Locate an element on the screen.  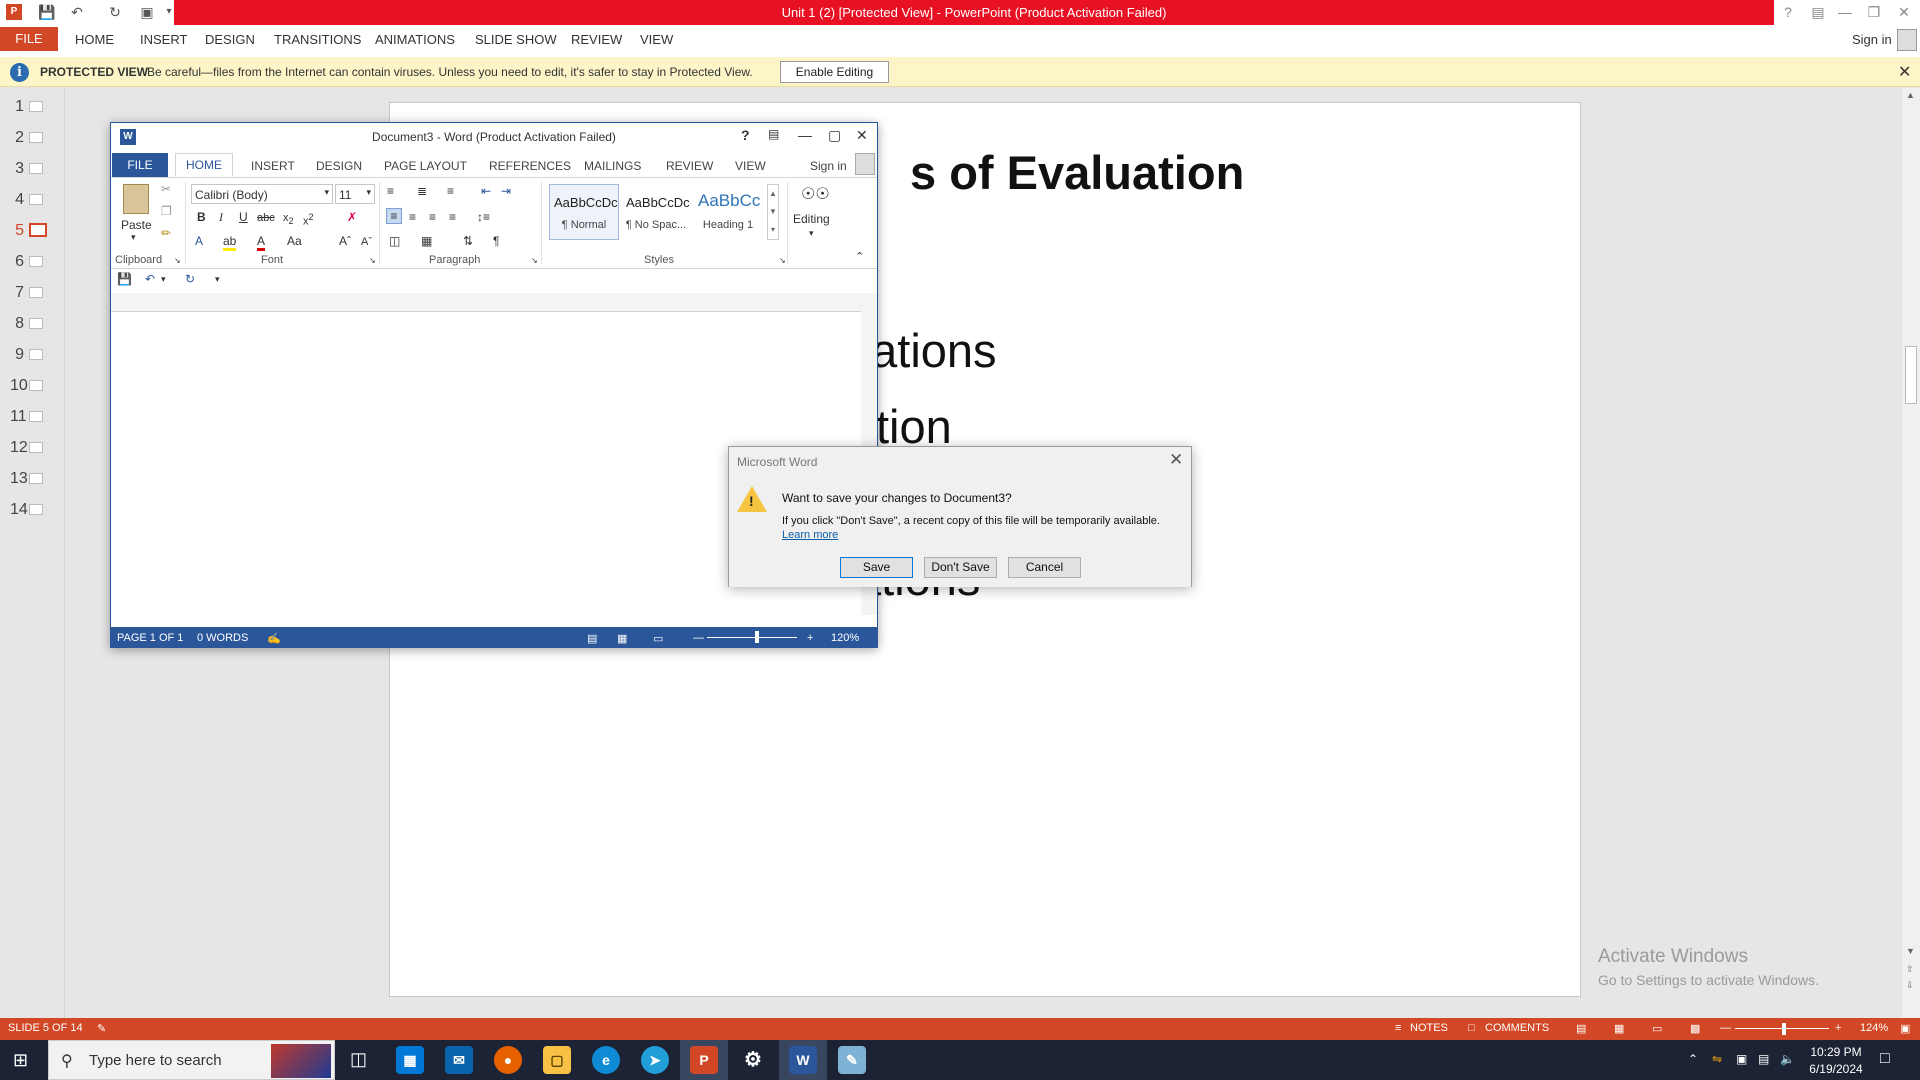
tab-references: REFERENCES is located at coordinates (530, 166).